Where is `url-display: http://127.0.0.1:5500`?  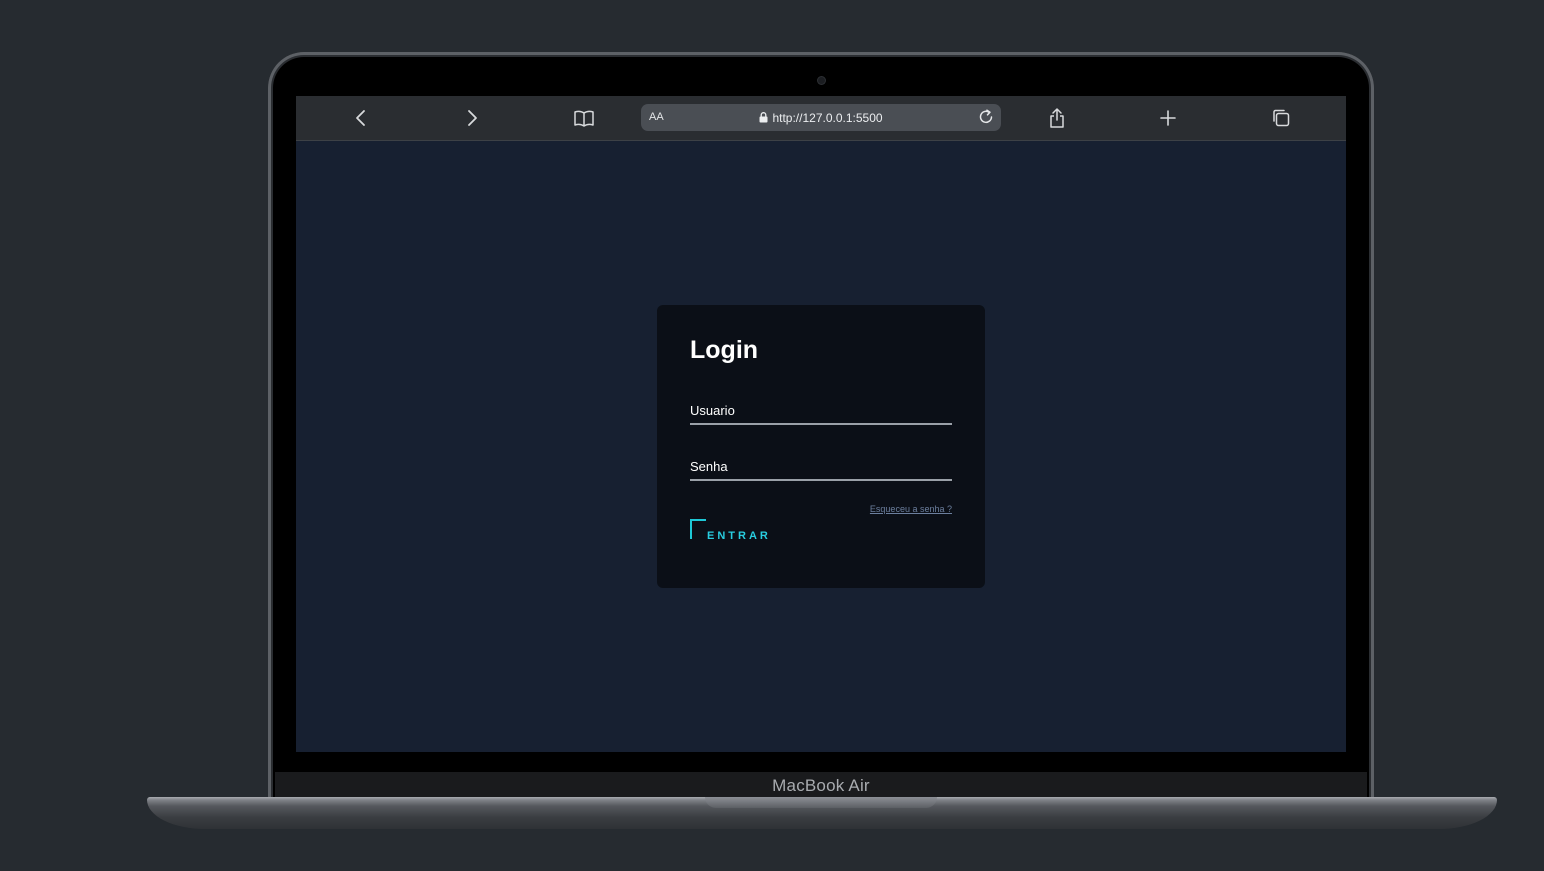
url-display: http://127.0.0.1:5500 is located at coordinates (821, 118).